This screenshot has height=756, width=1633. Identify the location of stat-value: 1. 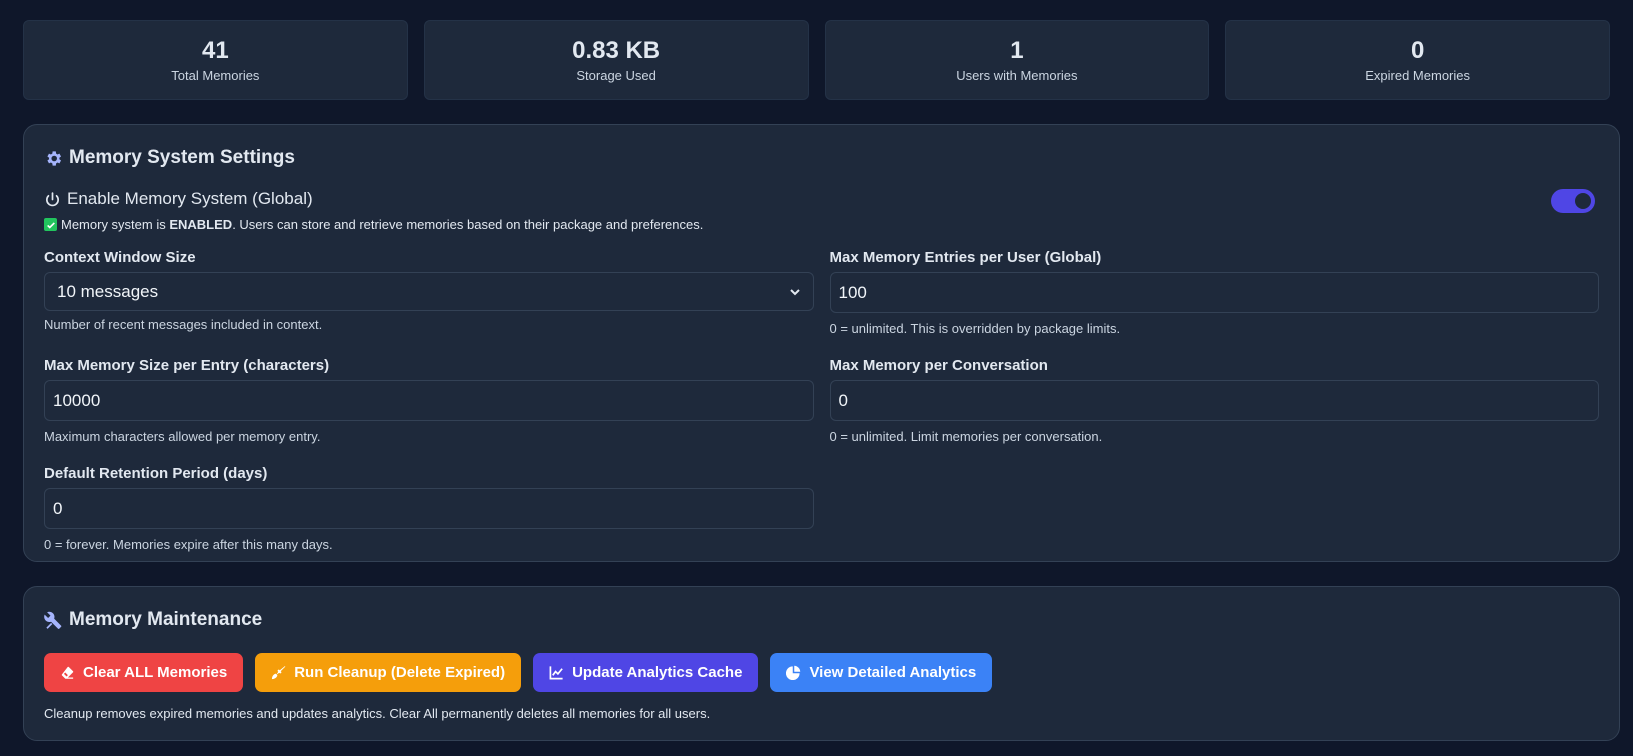
(1017, 50).